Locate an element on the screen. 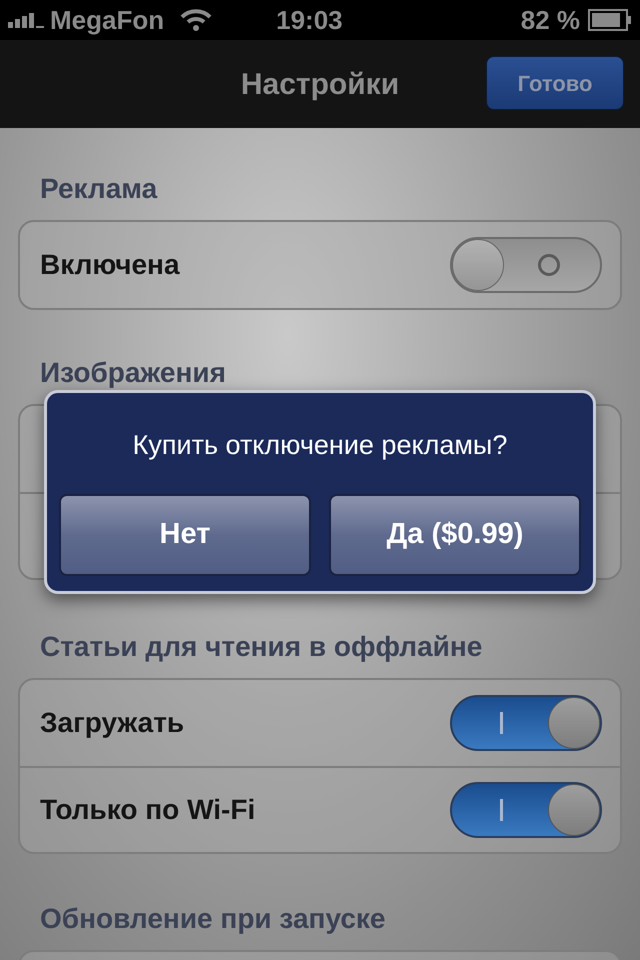 The width and height of the screenshot is (640, 960). screen-title: Настройки is located at coordinates (320, 84).